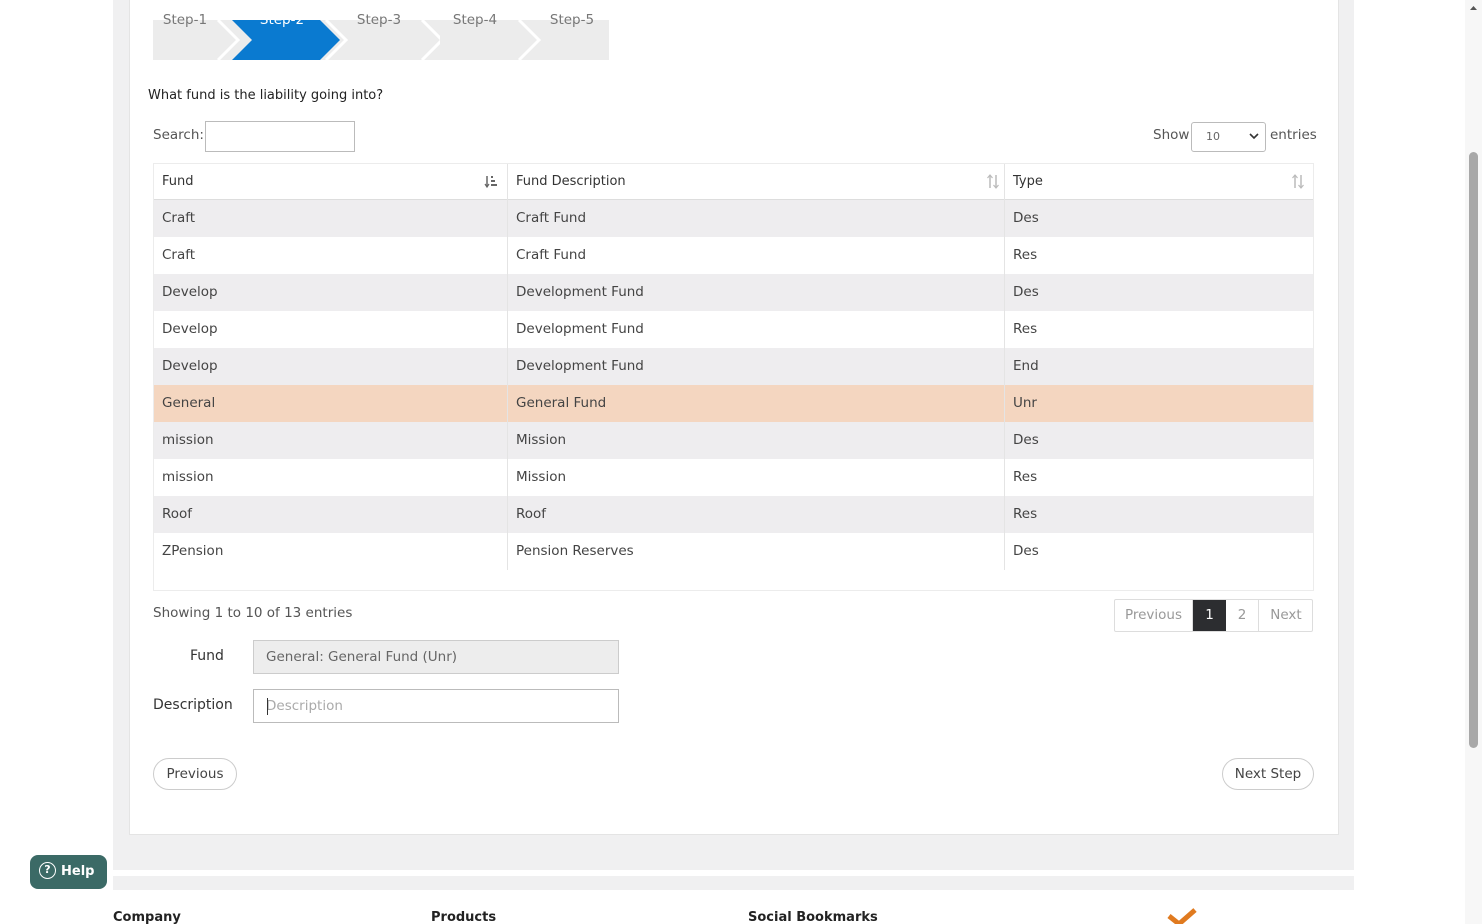  What do you see at coordinates (304, 706) in the screenshot?
I see `description-placeholder: Description` at bounding box center [304, 706].